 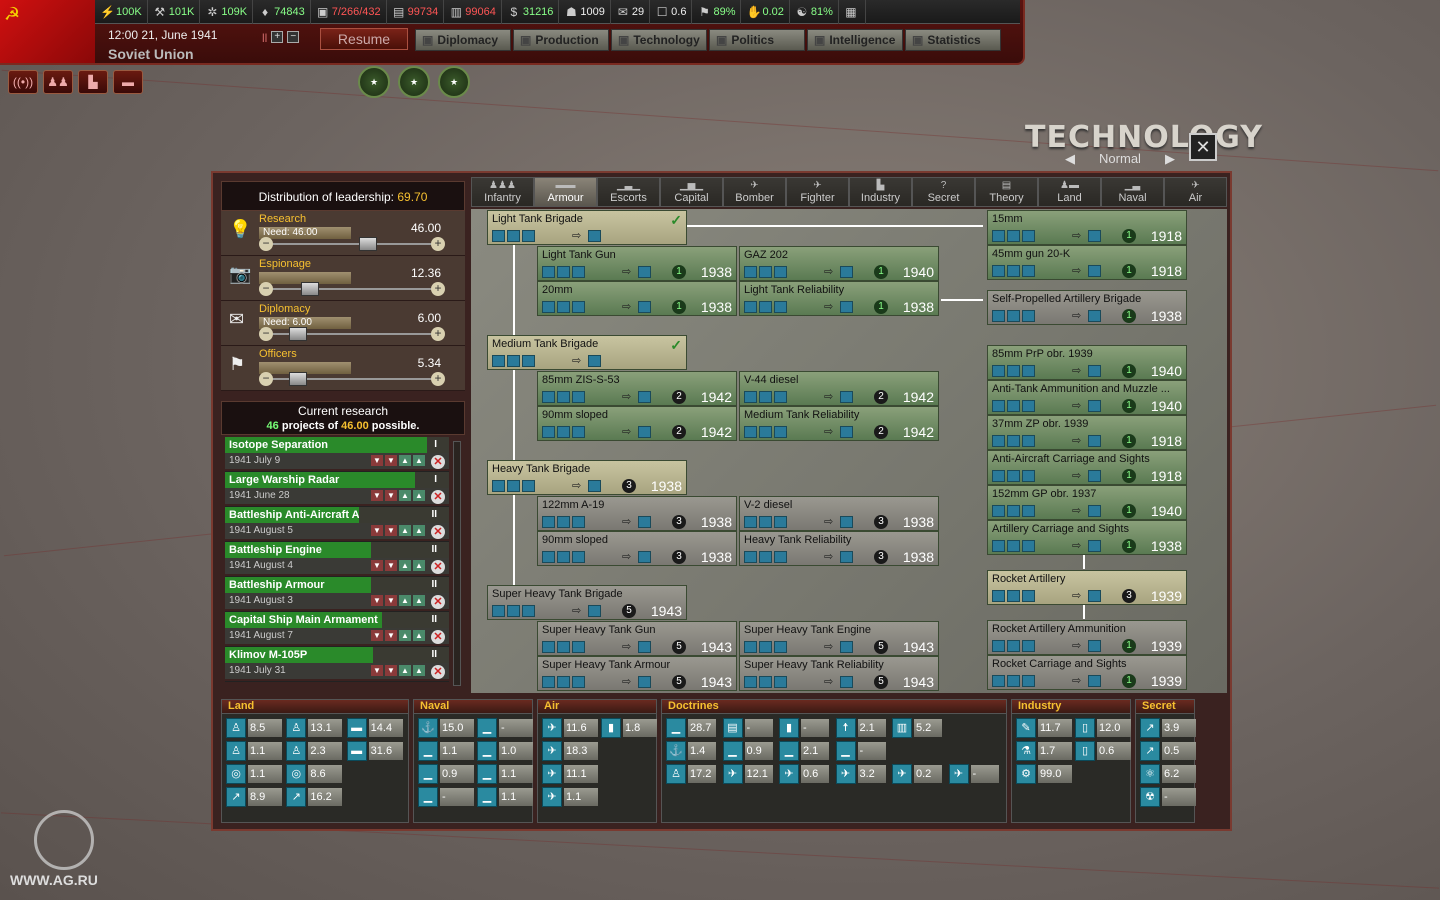 I want to click on speed-up-button: +, so click(x=277, y=37).